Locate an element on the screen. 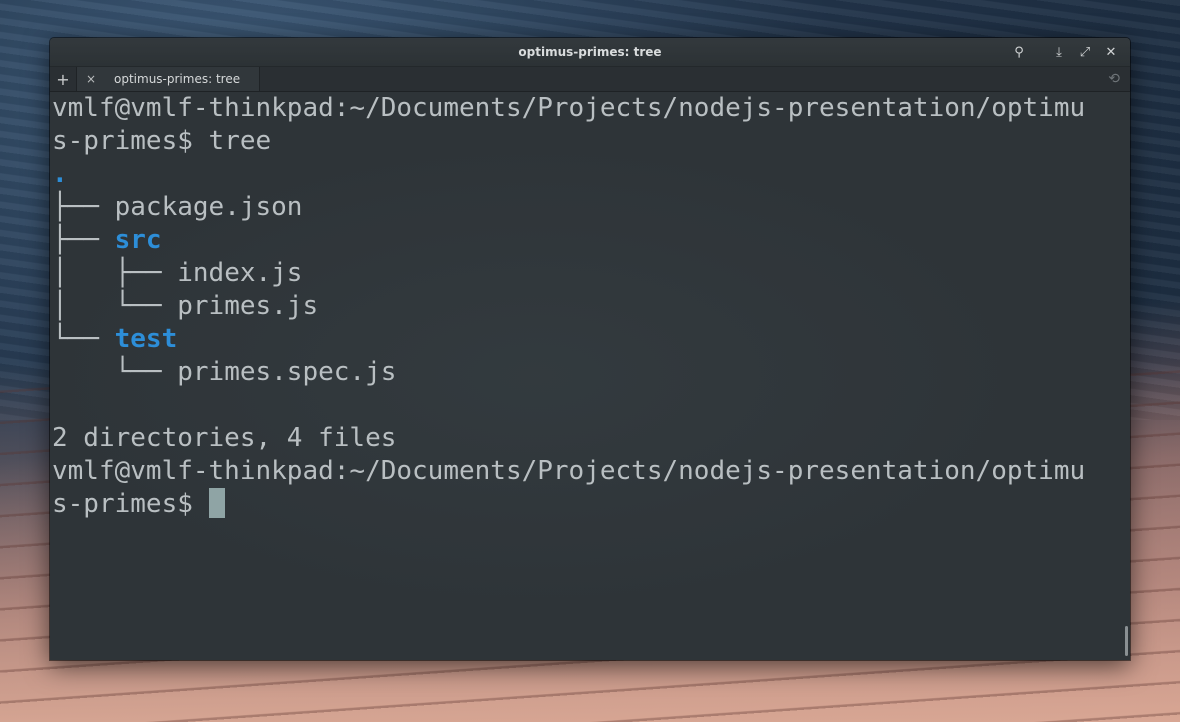 This screenshot has height=722, width=1180. tree-entry: └── test is located at coordinates (584, 339).